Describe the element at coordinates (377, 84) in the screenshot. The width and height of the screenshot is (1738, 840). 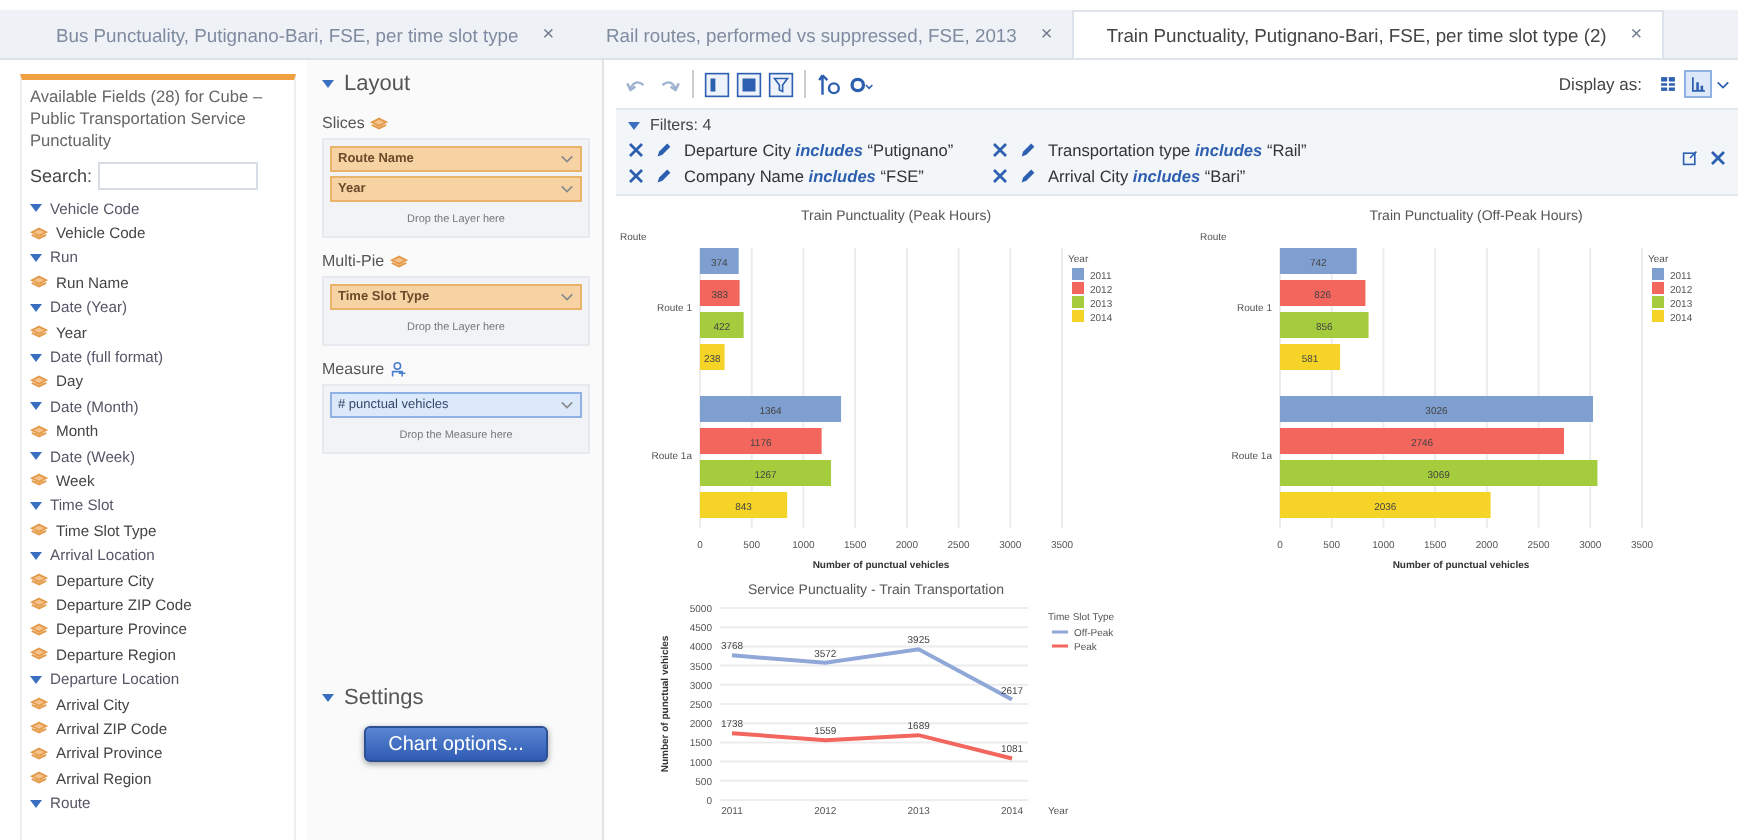
I see `section-title: Layout` at that location.